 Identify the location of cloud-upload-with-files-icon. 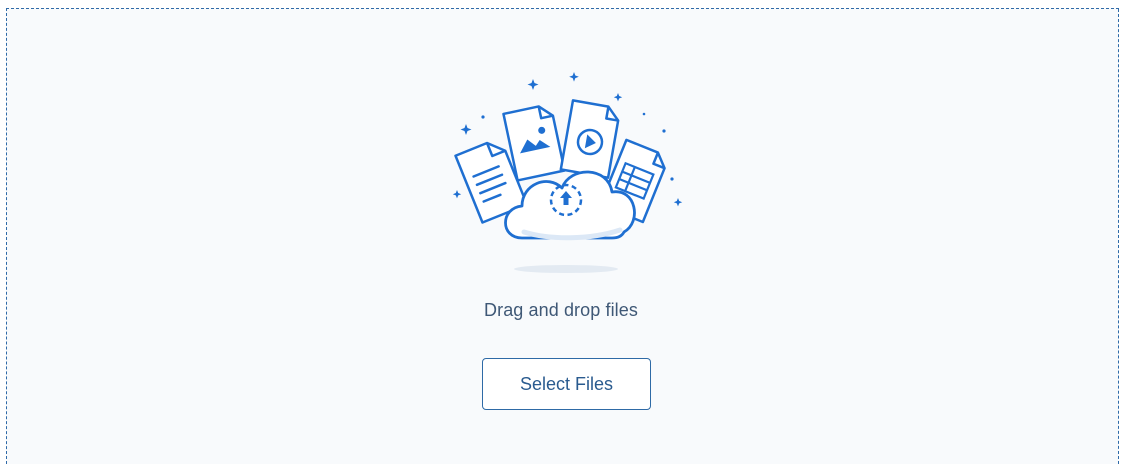
(567, 172).